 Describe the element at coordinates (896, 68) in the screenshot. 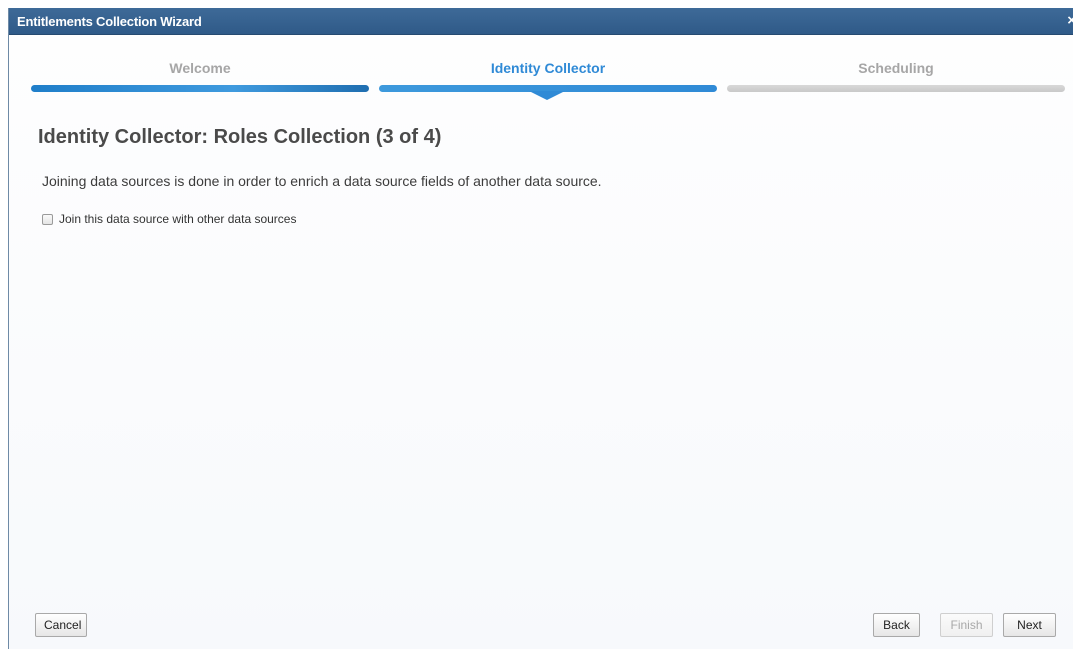

I see `step-label-scheduling: Scheduling` at that location.